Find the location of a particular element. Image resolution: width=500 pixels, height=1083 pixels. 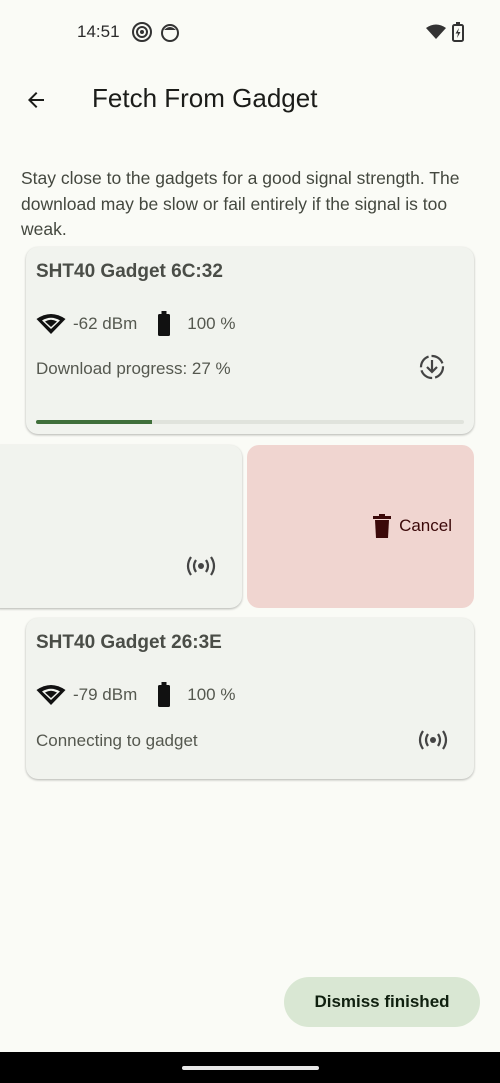

record-icon is located at coordinates (142, 34).